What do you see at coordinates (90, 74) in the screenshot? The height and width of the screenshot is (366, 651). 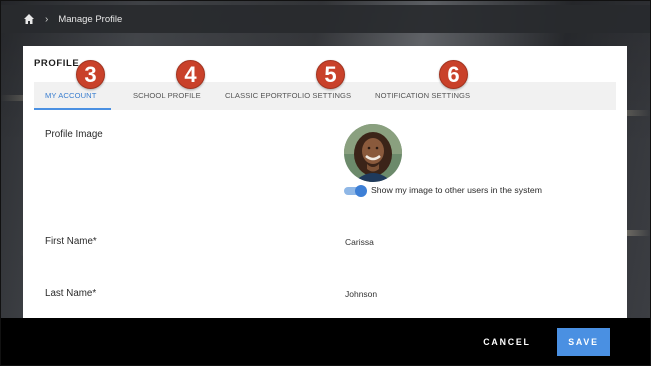 I see `callout-badge: 3` at bounding box center [90, 74].